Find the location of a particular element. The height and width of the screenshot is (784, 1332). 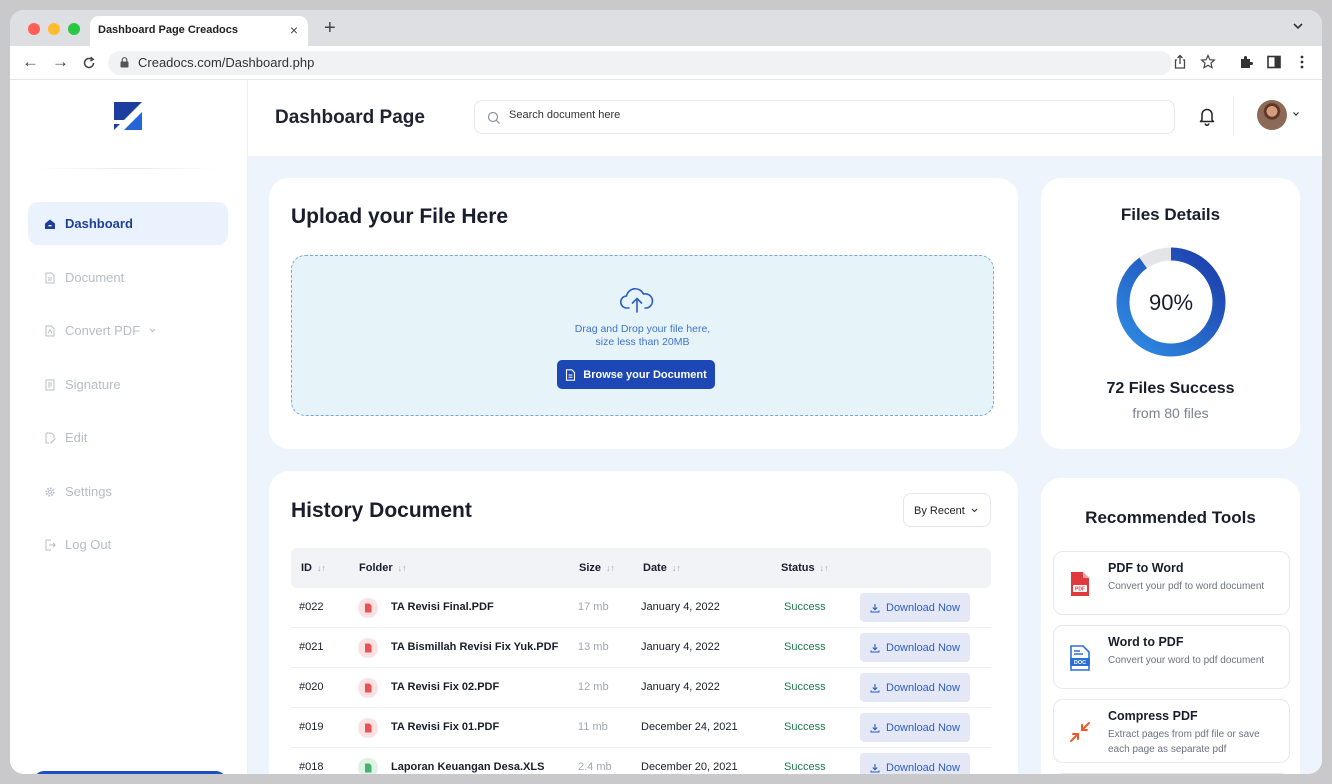

url-text: Creadocs.com/Dashboard.php is located at coordinates (226, 62).